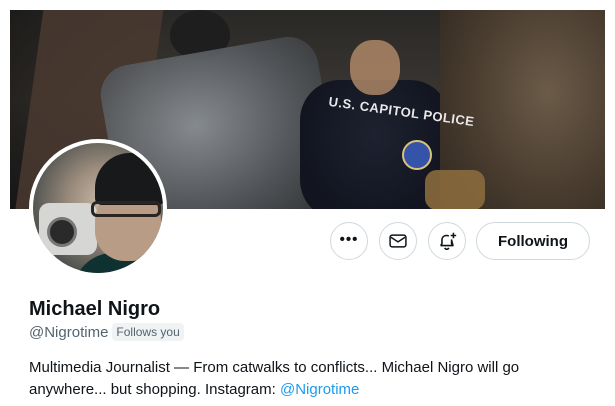 This screenshot has height=406, width=615. What do you see at coordinates (319, 389) in the screenshot?
I see `bio-instagram-link: @Nigrotime` at bounding box center [319, 389].